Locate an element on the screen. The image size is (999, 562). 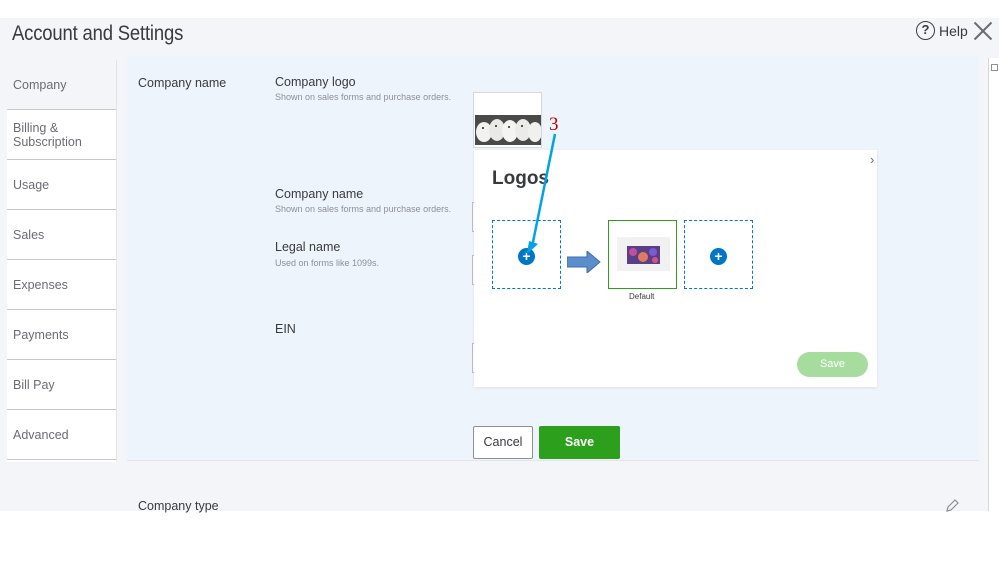
logo-thumbnail-image is located at coordinates (643, 255).